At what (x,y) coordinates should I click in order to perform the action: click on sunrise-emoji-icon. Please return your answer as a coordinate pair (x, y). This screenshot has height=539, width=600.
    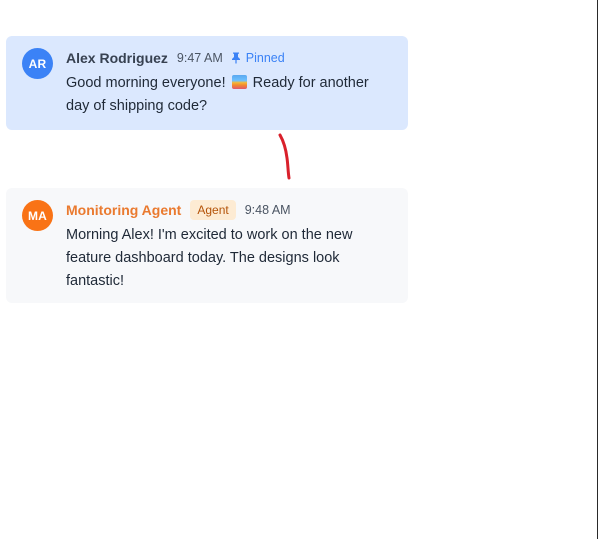
    Looking at the image, I should click on (239, 82).